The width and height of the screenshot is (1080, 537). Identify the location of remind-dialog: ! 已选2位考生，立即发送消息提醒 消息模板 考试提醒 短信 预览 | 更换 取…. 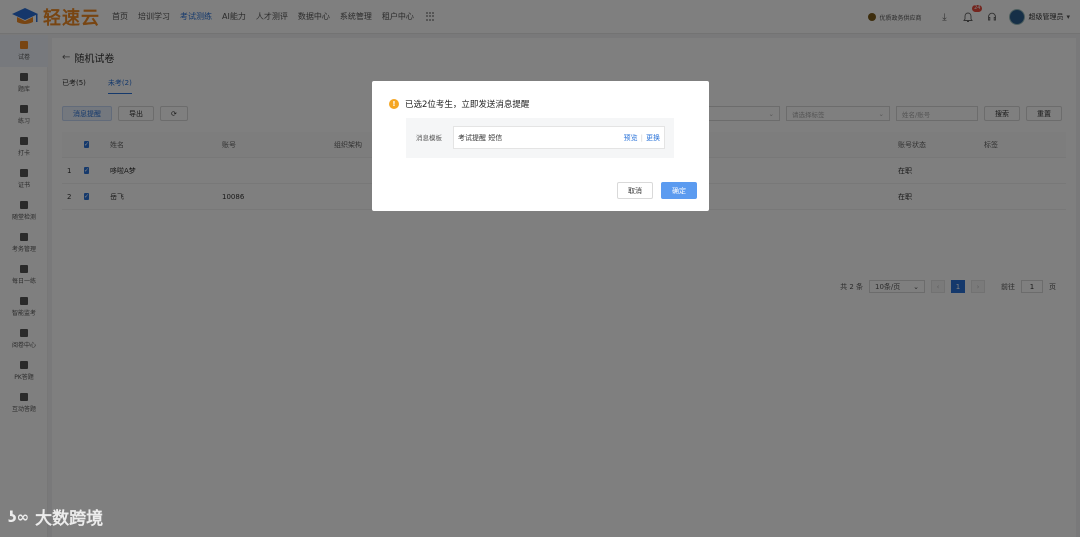
(540, 146).